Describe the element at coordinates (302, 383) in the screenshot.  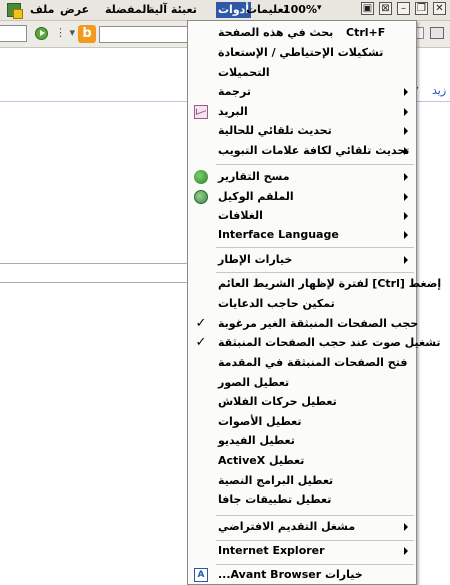
I see `menu-item-disable-images: تعطيل الصور` at that location.